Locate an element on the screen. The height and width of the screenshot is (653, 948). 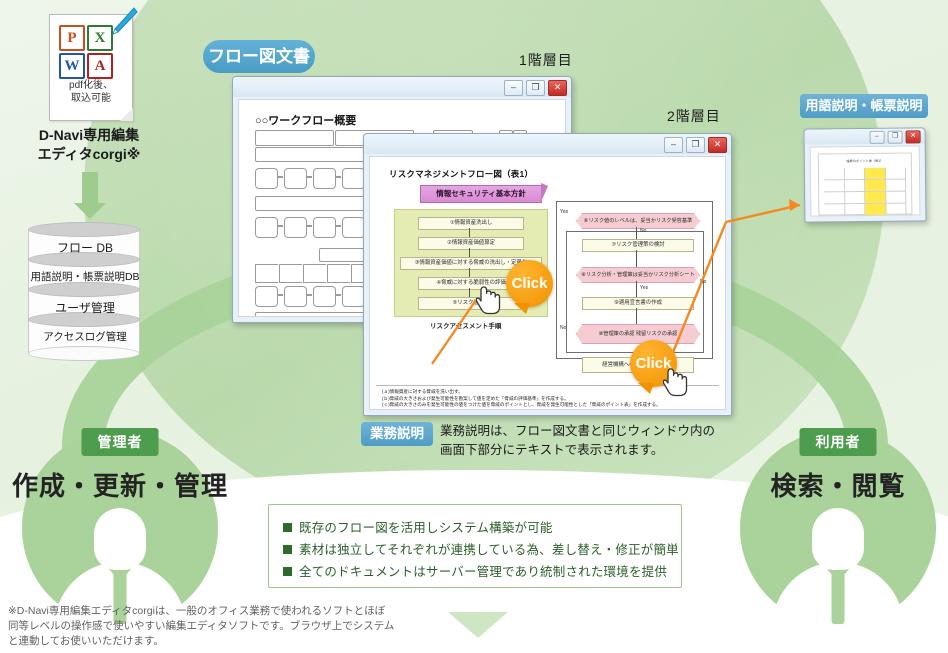
window2-controls: – ❐ ✕ is located at coordinates (695, 145).